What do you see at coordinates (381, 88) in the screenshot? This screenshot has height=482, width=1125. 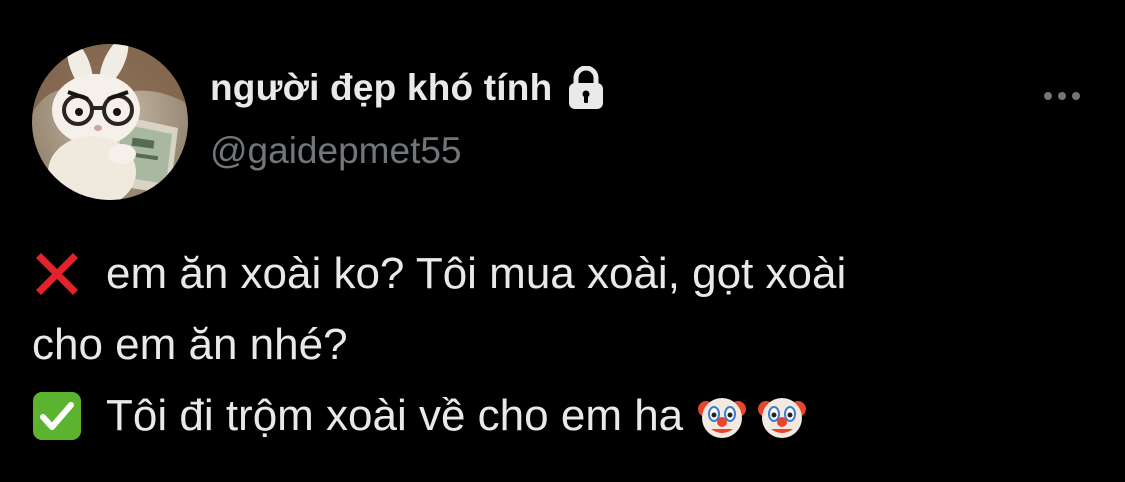 I see `display-name: người đẹp khó tính` at bounding box center [381, 88].